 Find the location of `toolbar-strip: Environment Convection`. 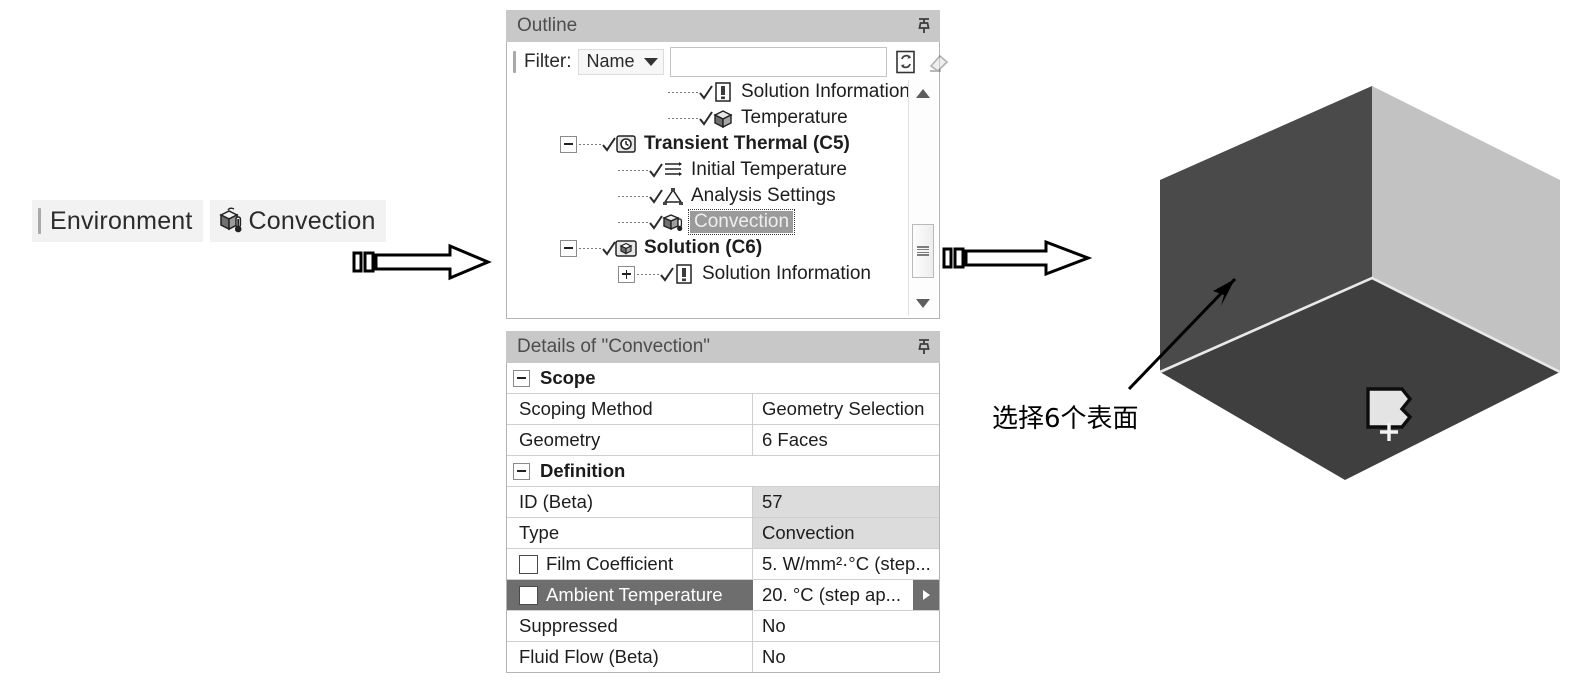

toolbar-strip: Environment Convection is located at coordinates (209, 221).